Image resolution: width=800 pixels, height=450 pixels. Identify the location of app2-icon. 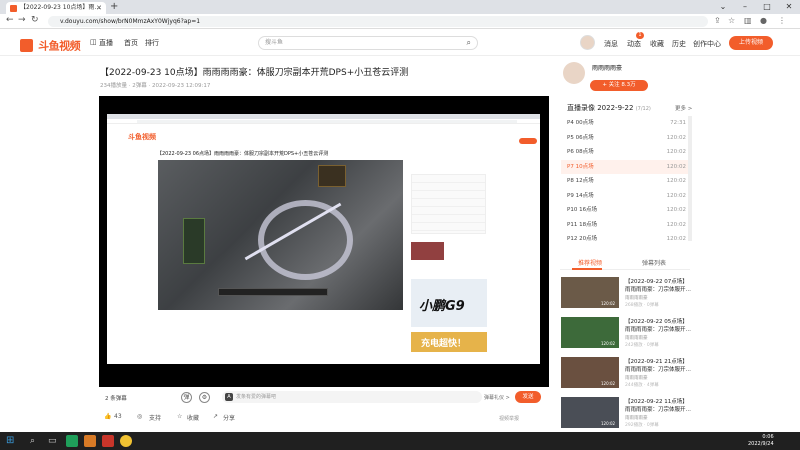
(108, 441).